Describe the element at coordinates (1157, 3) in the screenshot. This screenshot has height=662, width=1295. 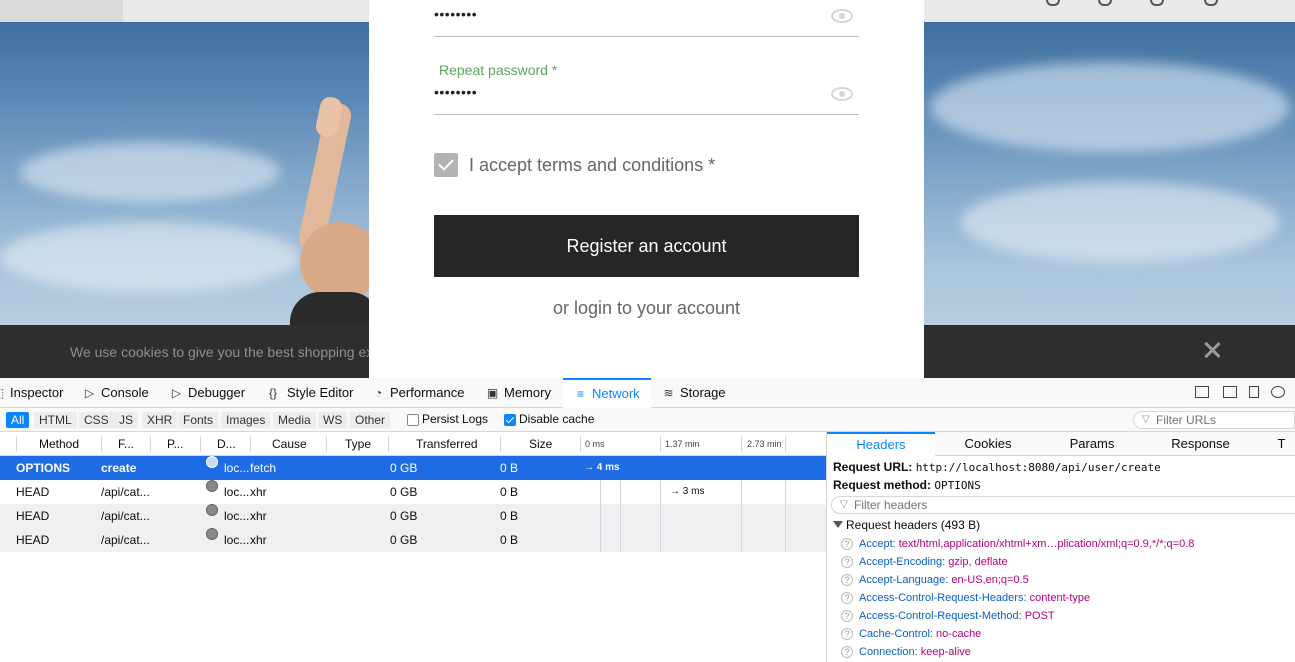
I see `cart-icon` at that location.